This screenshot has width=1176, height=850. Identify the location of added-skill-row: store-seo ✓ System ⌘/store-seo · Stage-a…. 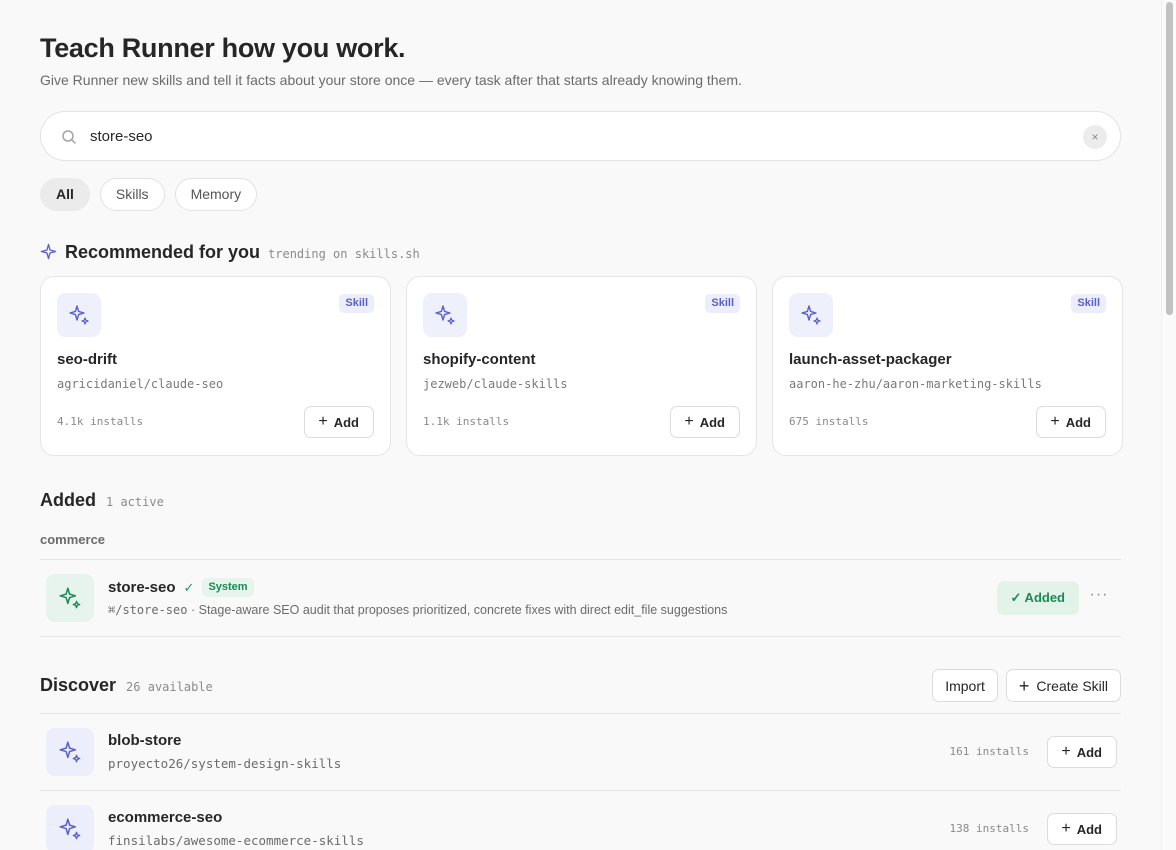
(580, 598).